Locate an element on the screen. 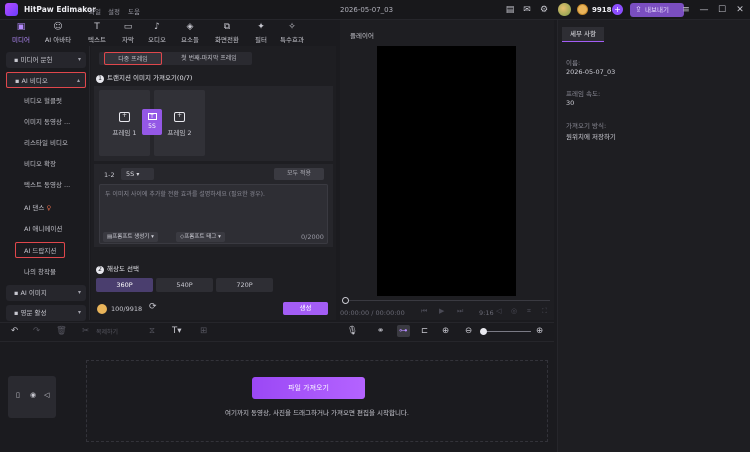 The width and height of the screenshot is (750, 452). project-title: 2026-05-07_03 is located at coordinates (367, 10).